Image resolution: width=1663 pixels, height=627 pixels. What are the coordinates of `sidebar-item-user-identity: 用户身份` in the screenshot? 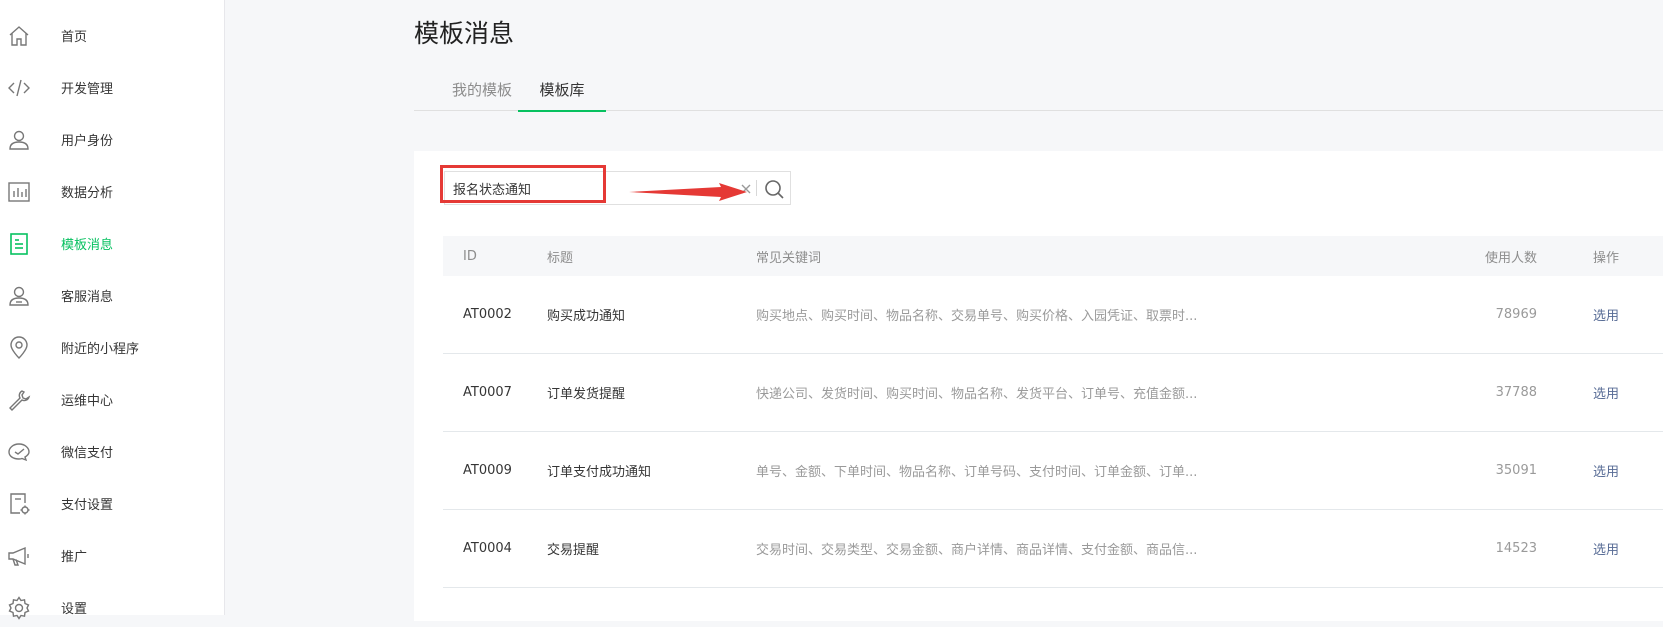 It's located at (112, 139).